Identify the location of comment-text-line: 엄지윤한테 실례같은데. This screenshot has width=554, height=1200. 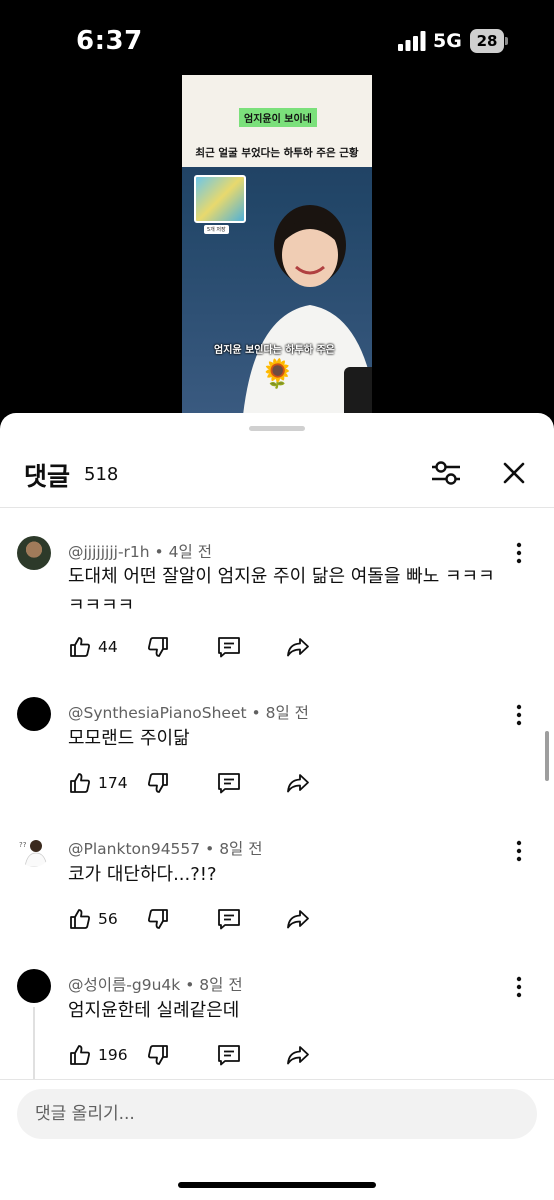
(154, 1010).